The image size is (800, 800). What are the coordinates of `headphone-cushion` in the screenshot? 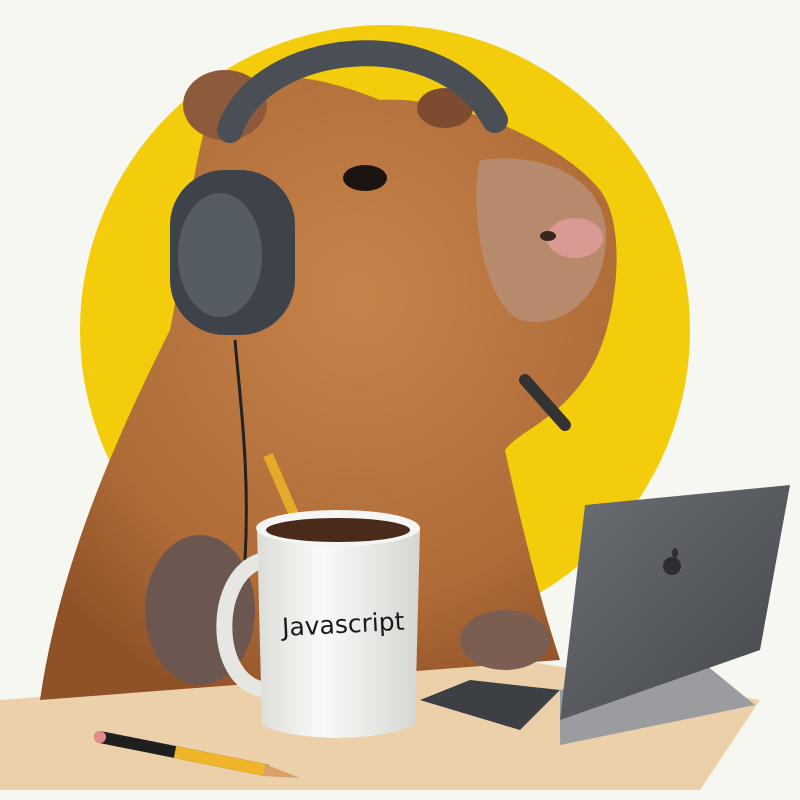 It's located at (220, 255).